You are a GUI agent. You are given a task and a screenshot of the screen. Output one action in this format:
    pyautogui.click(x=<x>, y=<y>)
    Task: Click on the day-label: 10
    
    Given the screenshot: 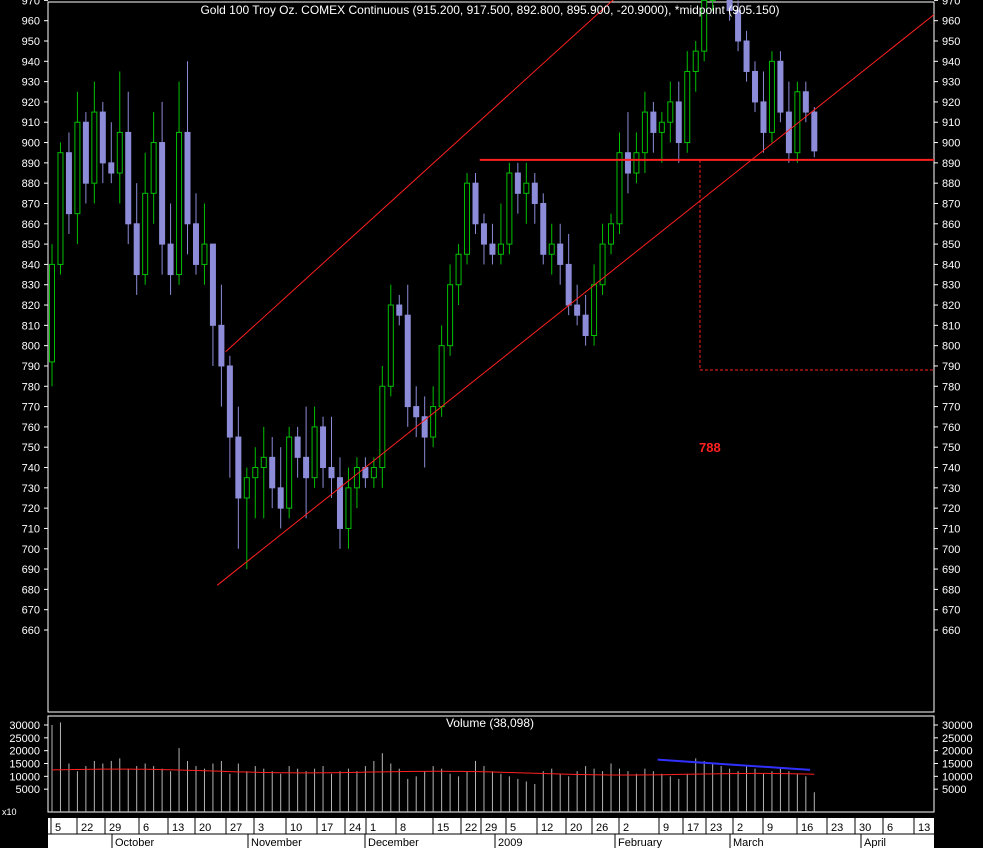 What is the action you would take?
    pyautogui.click(x=296, y=828)
    